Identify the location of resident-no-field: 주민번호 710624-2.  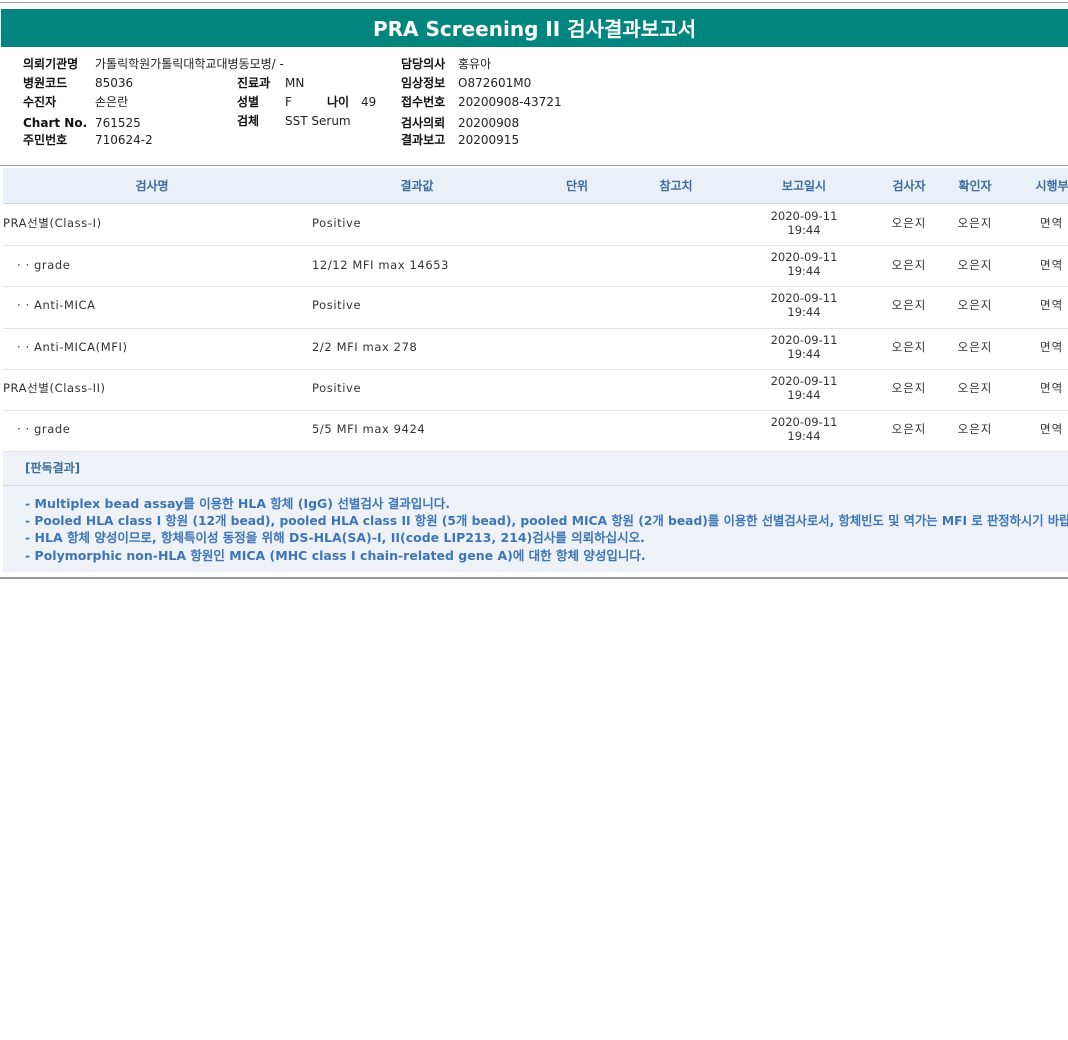
(88, 140).